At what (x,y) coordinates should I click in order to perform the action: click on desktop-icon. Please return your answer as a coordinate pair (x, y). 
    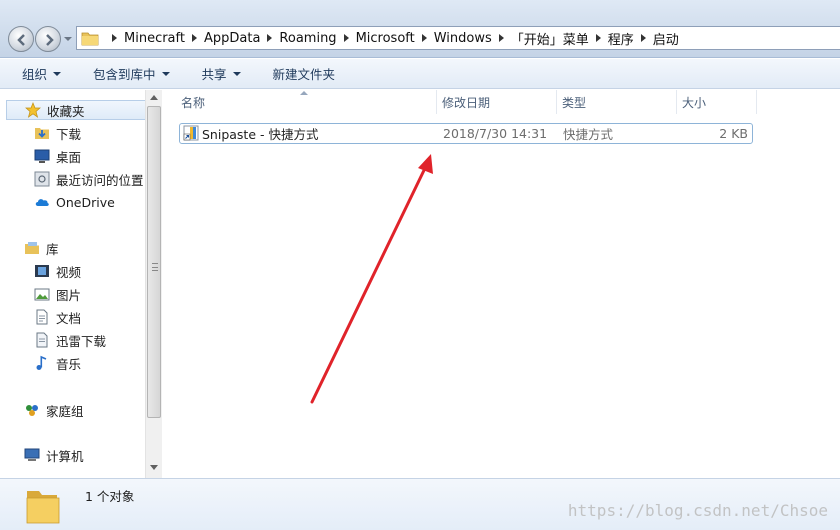
    Looking at the image, I should click on (42, 156).